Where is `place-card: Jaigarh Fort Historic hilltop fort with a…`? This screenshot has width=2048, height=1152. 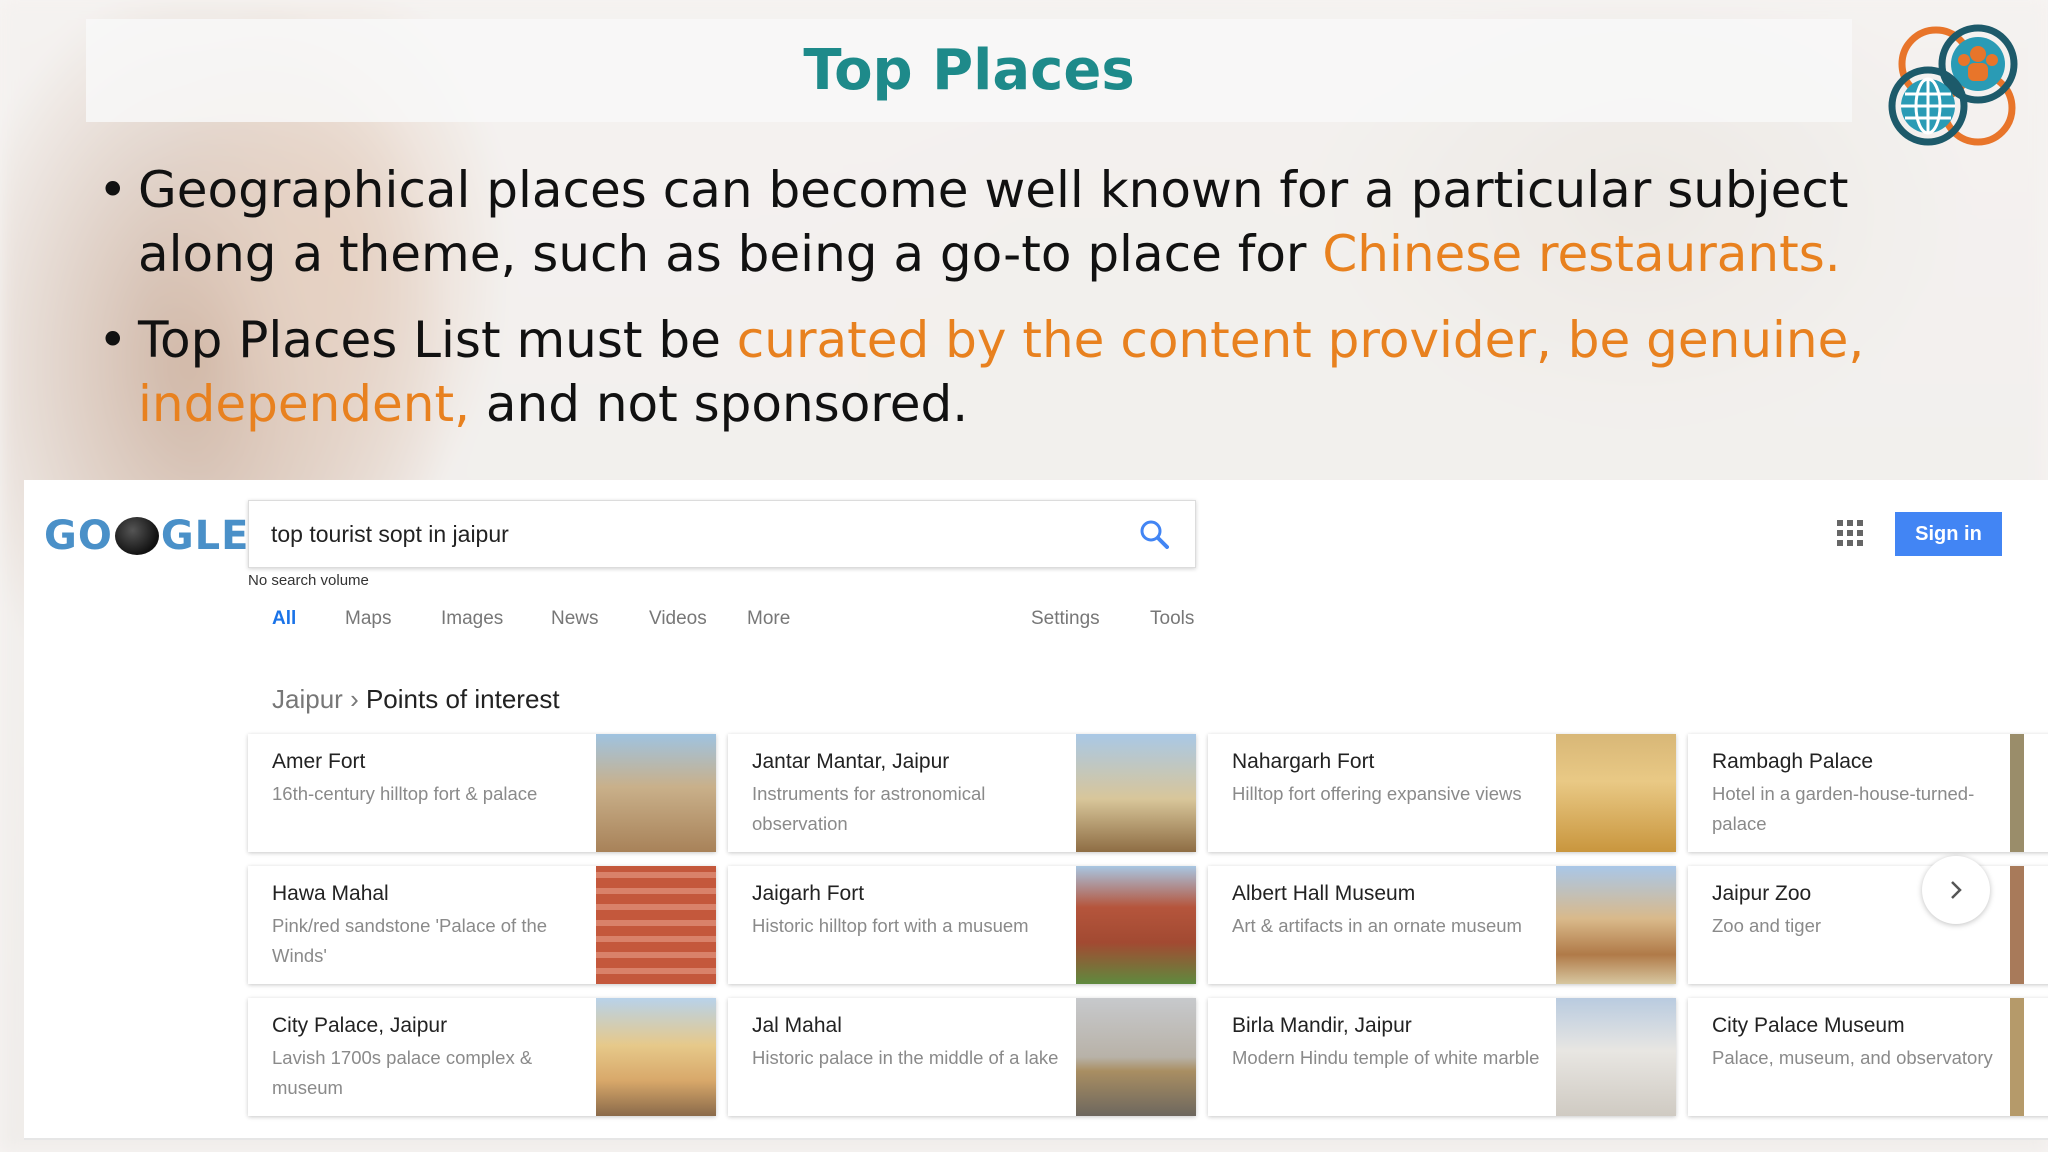 place-card: Jaigarh Fort Historic hilltop fort with a… is located at coordinates (962, 925).